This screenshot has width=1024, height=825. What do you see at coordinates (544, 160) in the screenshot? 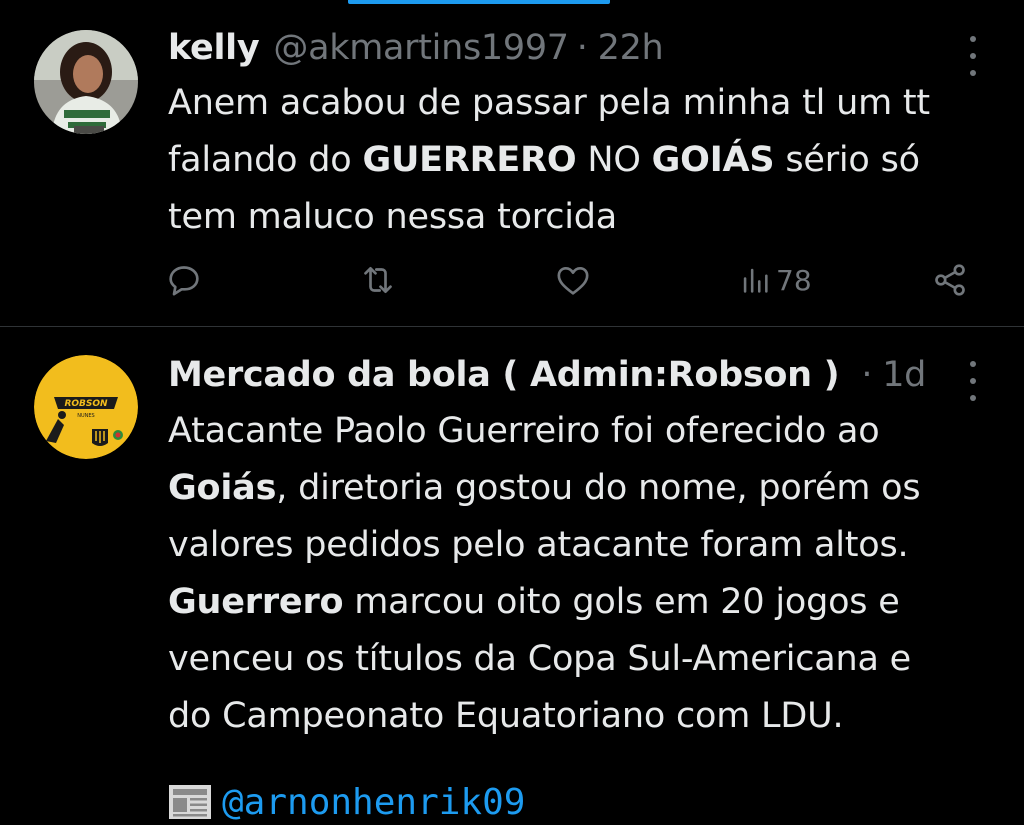
I see `text-line: falando do GUERRERO NO GOIÁS sério só` at bounding box center [544, 160].